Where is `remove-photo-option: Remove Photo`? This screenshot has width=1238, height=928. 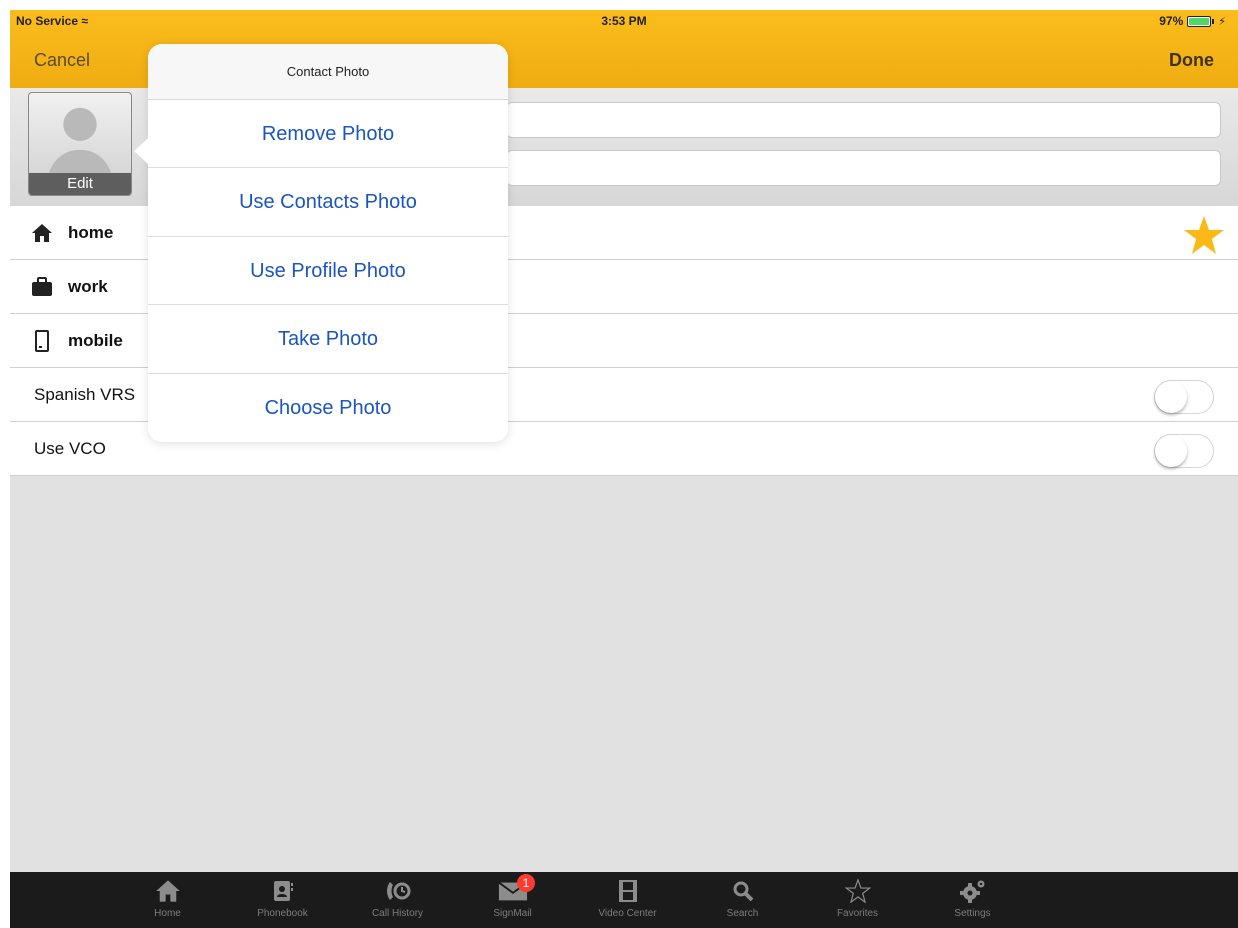 remove-photo-option: Remove Photo is located at coordinates (328, 134).